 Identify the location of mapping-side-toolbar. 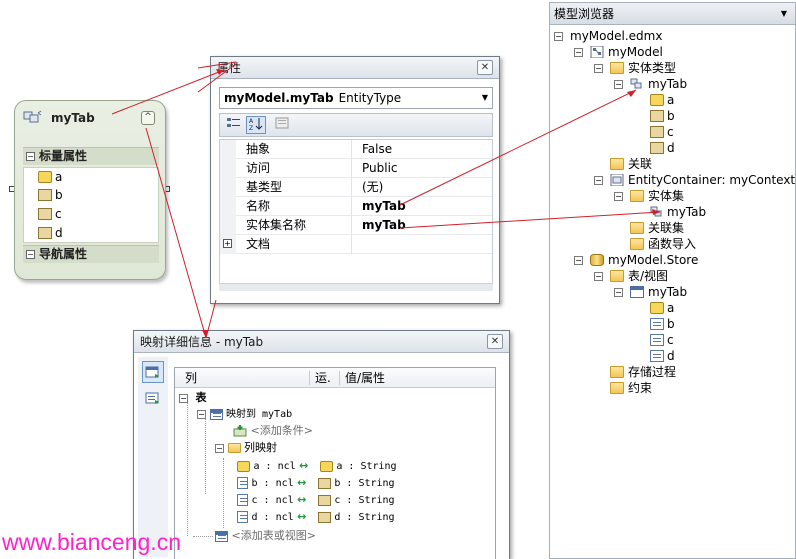
(153, 457).